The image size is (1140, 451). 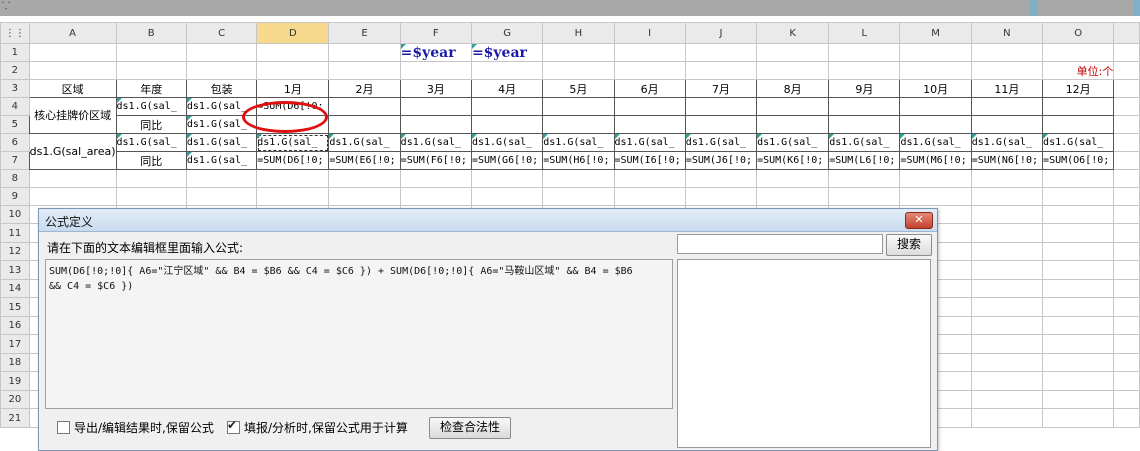 What do you see at coordinates (488, 220) in the screenshot?
I see `dialog-titlebar: 公式定义 ✕` at bounding box center [488, 220].